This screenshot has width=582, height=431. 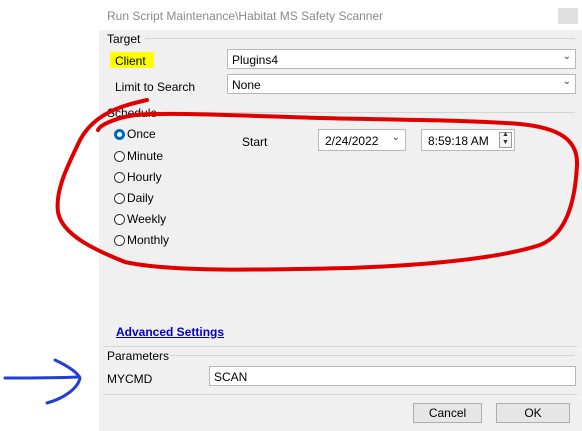 I want to click on blue-arrow-head, so click(x=63, y=381).